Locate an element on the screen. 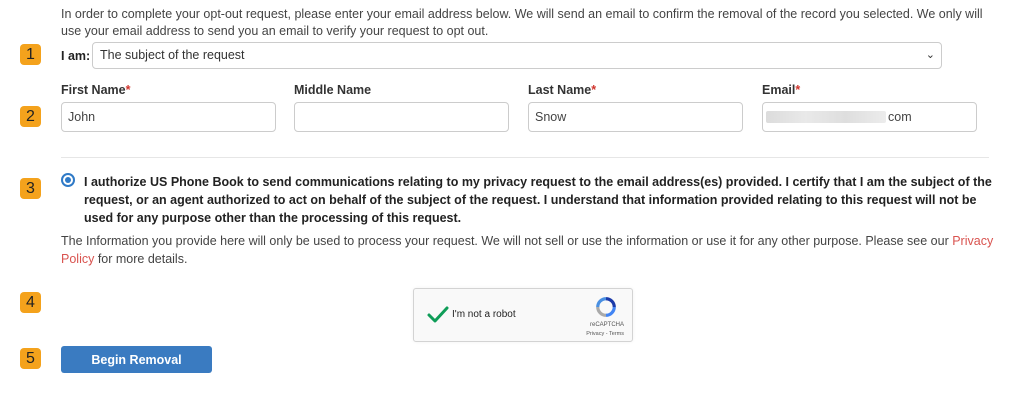  captcha-label: I'm not a robot is located at coordinates (484, 314).